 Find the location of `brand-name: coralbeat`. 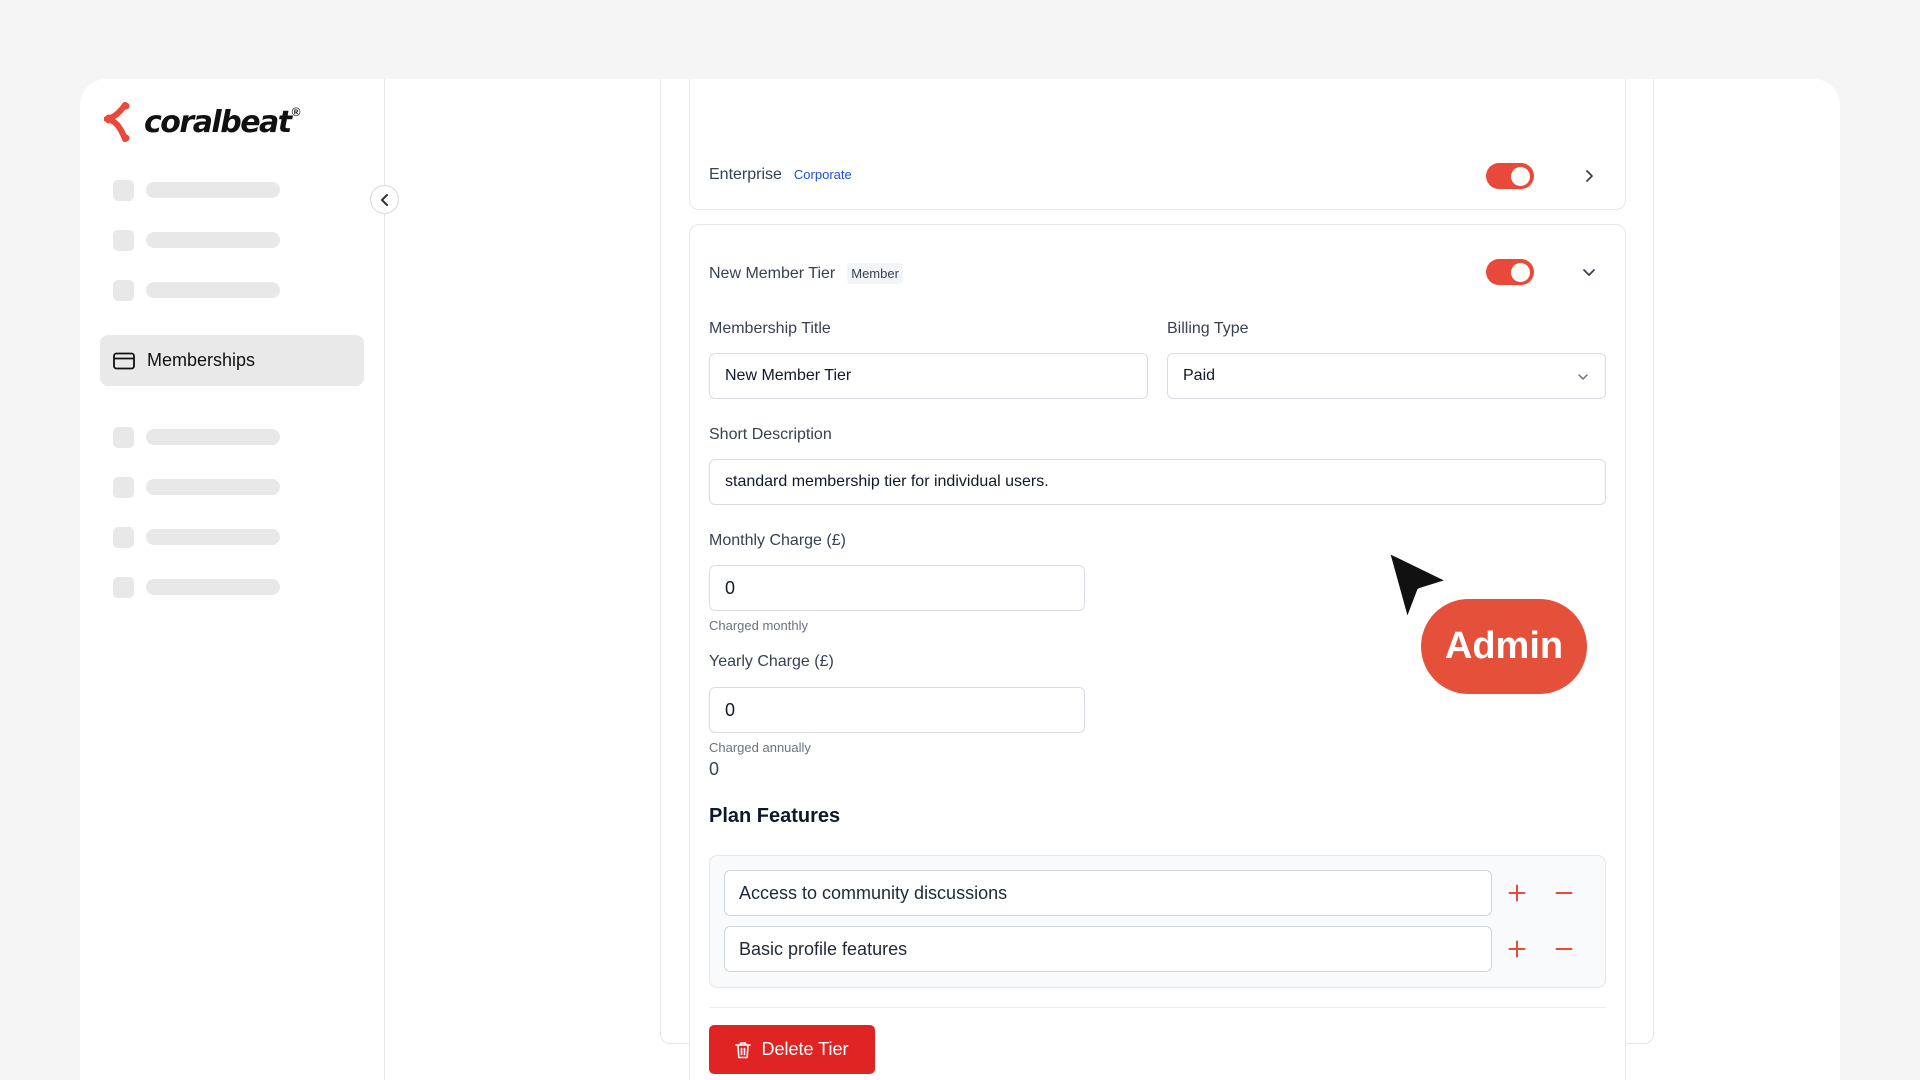

brand-name: coralbeat is located at coordinates (218, 122).